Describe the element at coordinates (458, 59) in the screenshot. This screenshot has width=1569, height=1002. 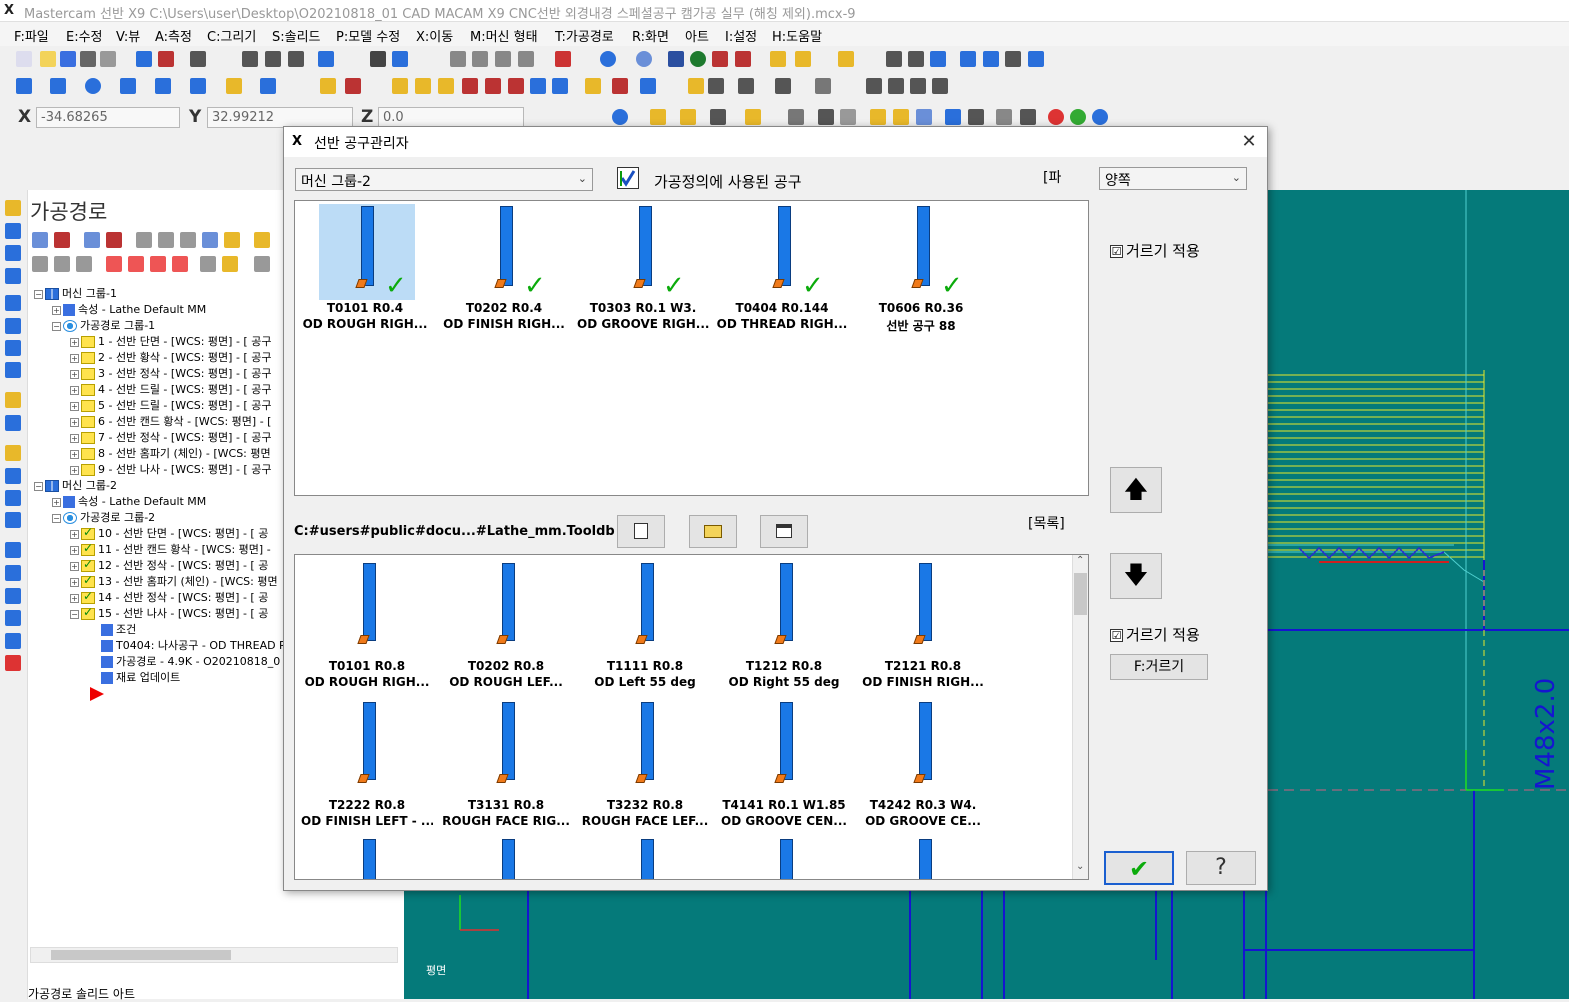
I see `shade-cube-icon` at that location.